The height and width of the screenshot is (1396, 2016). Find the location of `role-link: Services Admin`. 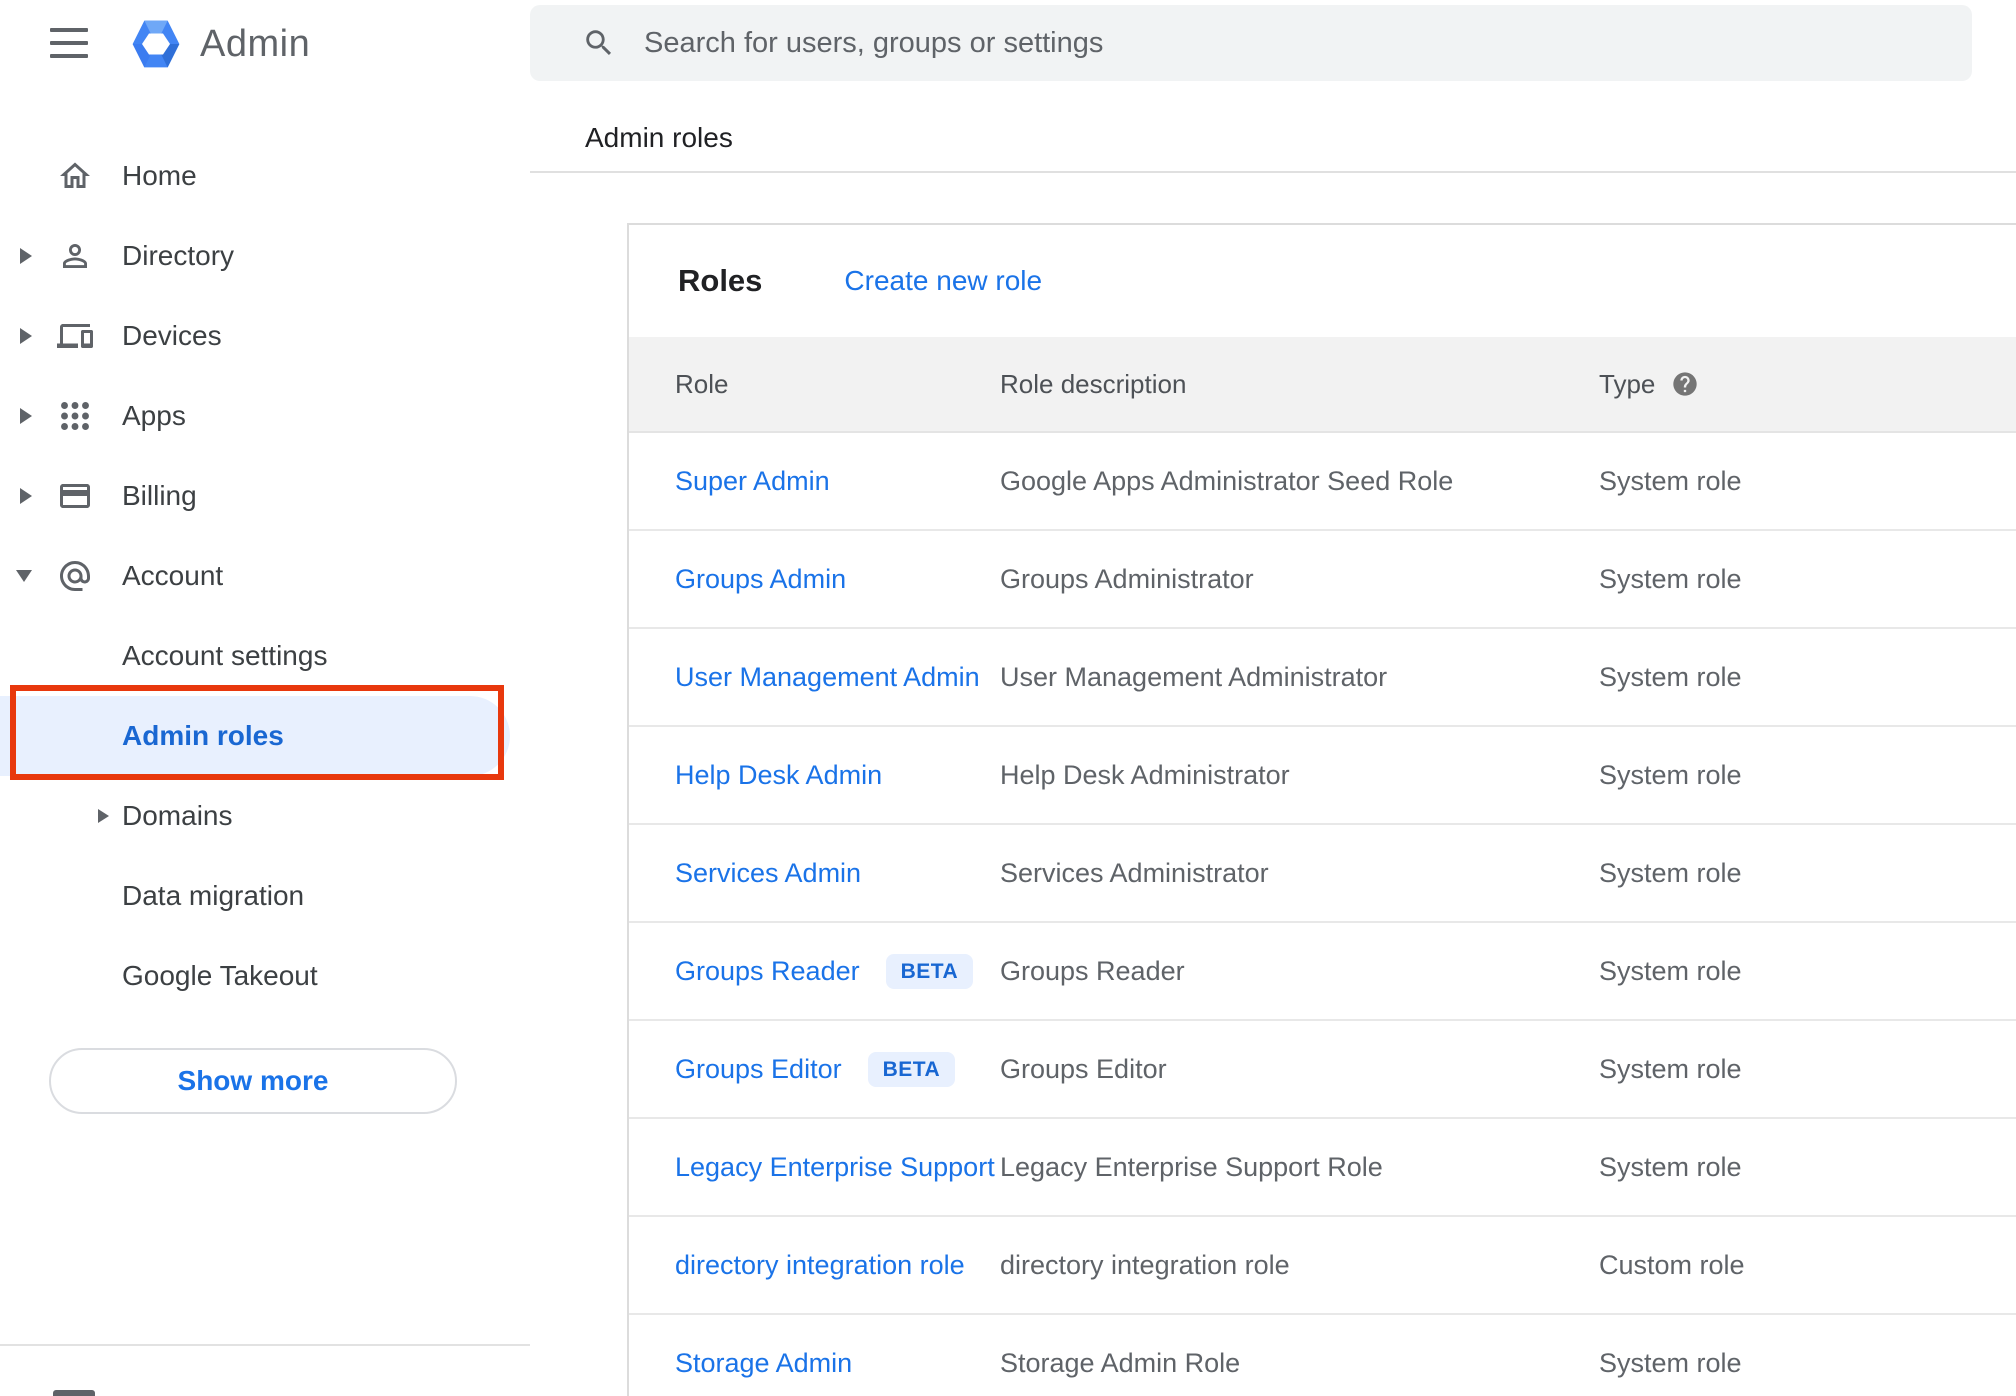

role-link: Services Admin is located at coordinates (768, 873).